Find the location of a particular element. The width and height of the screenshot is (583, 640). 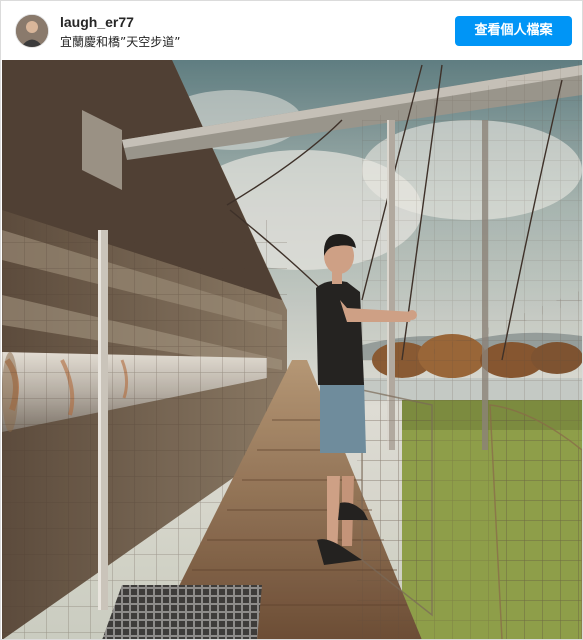

username-link: laugh_er77 is located at coordinates (97, 22).